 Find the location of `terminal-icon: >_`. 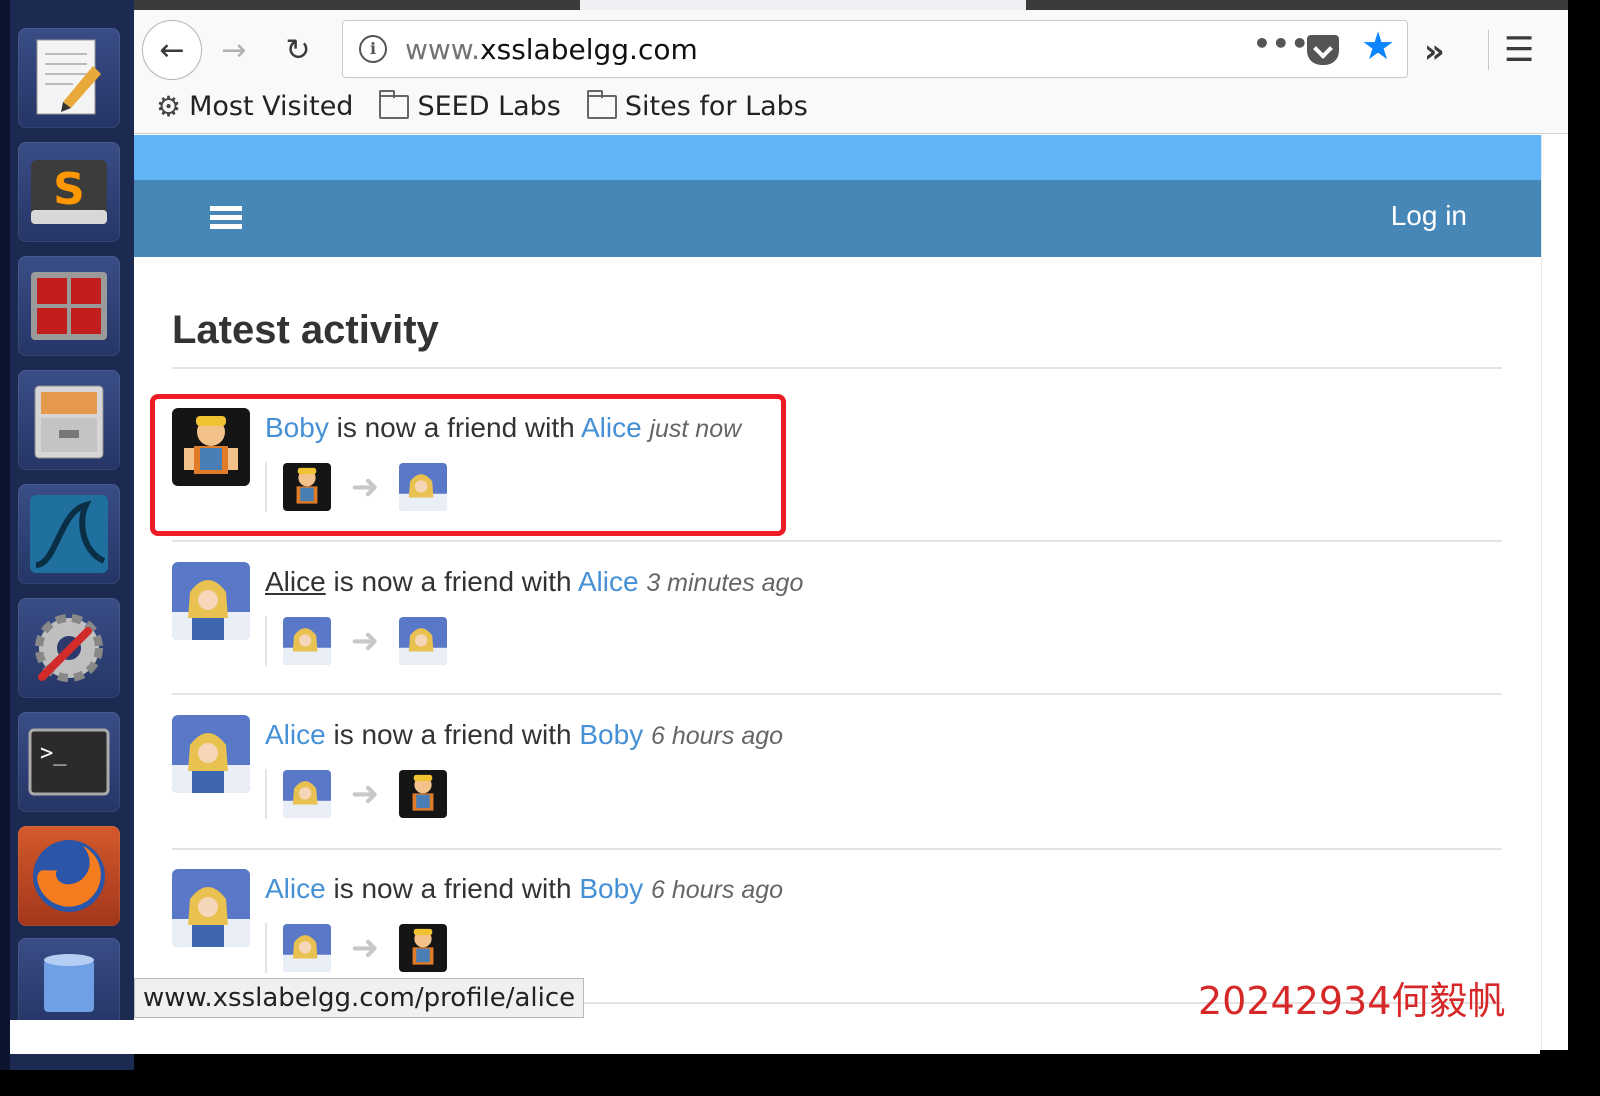

terminal-icon: >_ is located at coordinates (69, 762).